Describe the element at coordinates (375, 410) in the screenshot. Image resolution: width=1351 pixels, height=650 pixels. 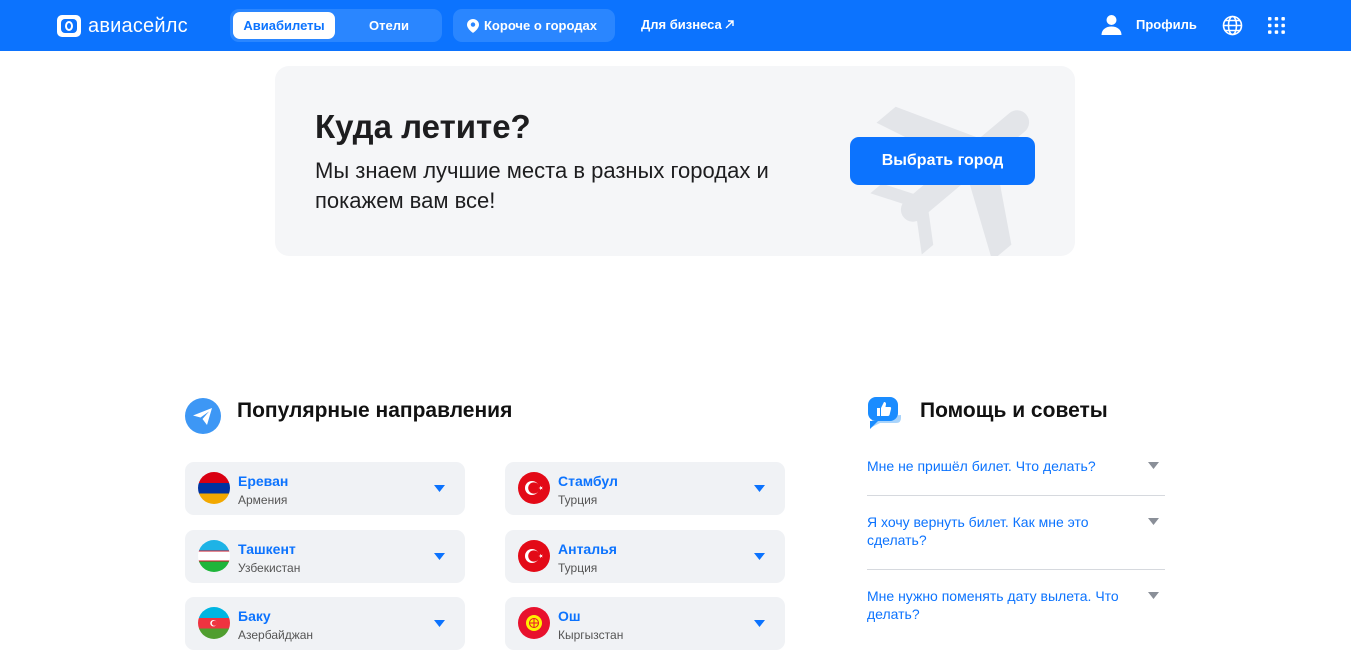
I see `popular-destinations-title: Популярные направления` at that location.